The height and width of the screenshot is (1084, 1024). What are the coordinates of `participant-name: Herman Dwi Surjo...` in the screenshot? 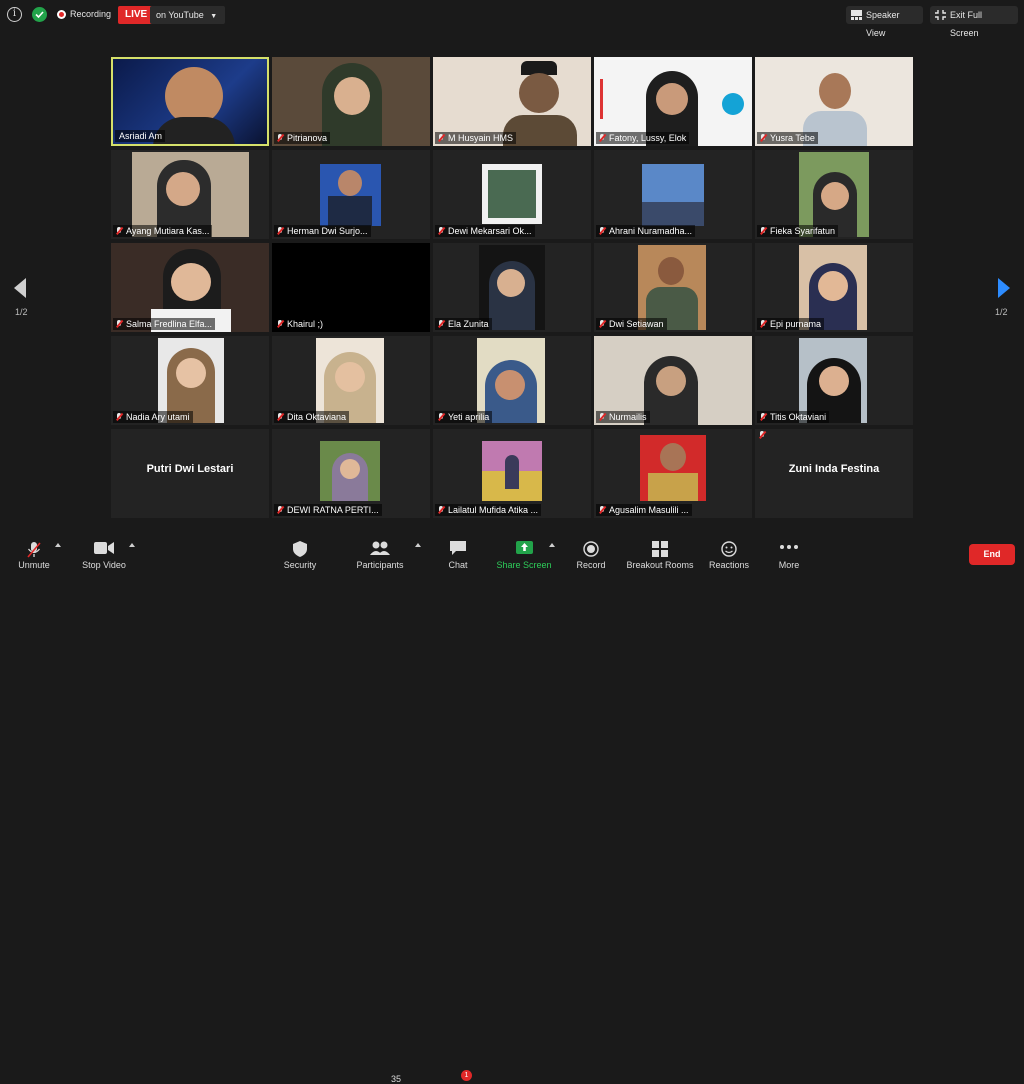 It's located at (322, 231).